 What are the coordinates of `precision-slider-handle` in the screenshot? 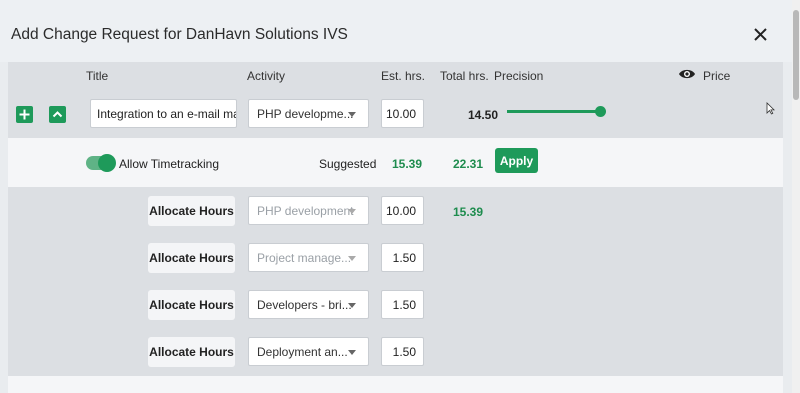 It's located at (600, 111).